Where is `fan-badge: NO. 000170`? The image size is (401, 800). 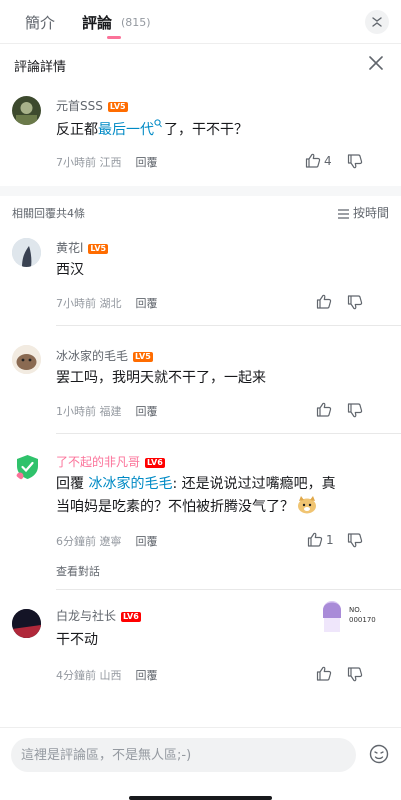 fan-badge: NO. 000170 is located at coordinates (352, 616).